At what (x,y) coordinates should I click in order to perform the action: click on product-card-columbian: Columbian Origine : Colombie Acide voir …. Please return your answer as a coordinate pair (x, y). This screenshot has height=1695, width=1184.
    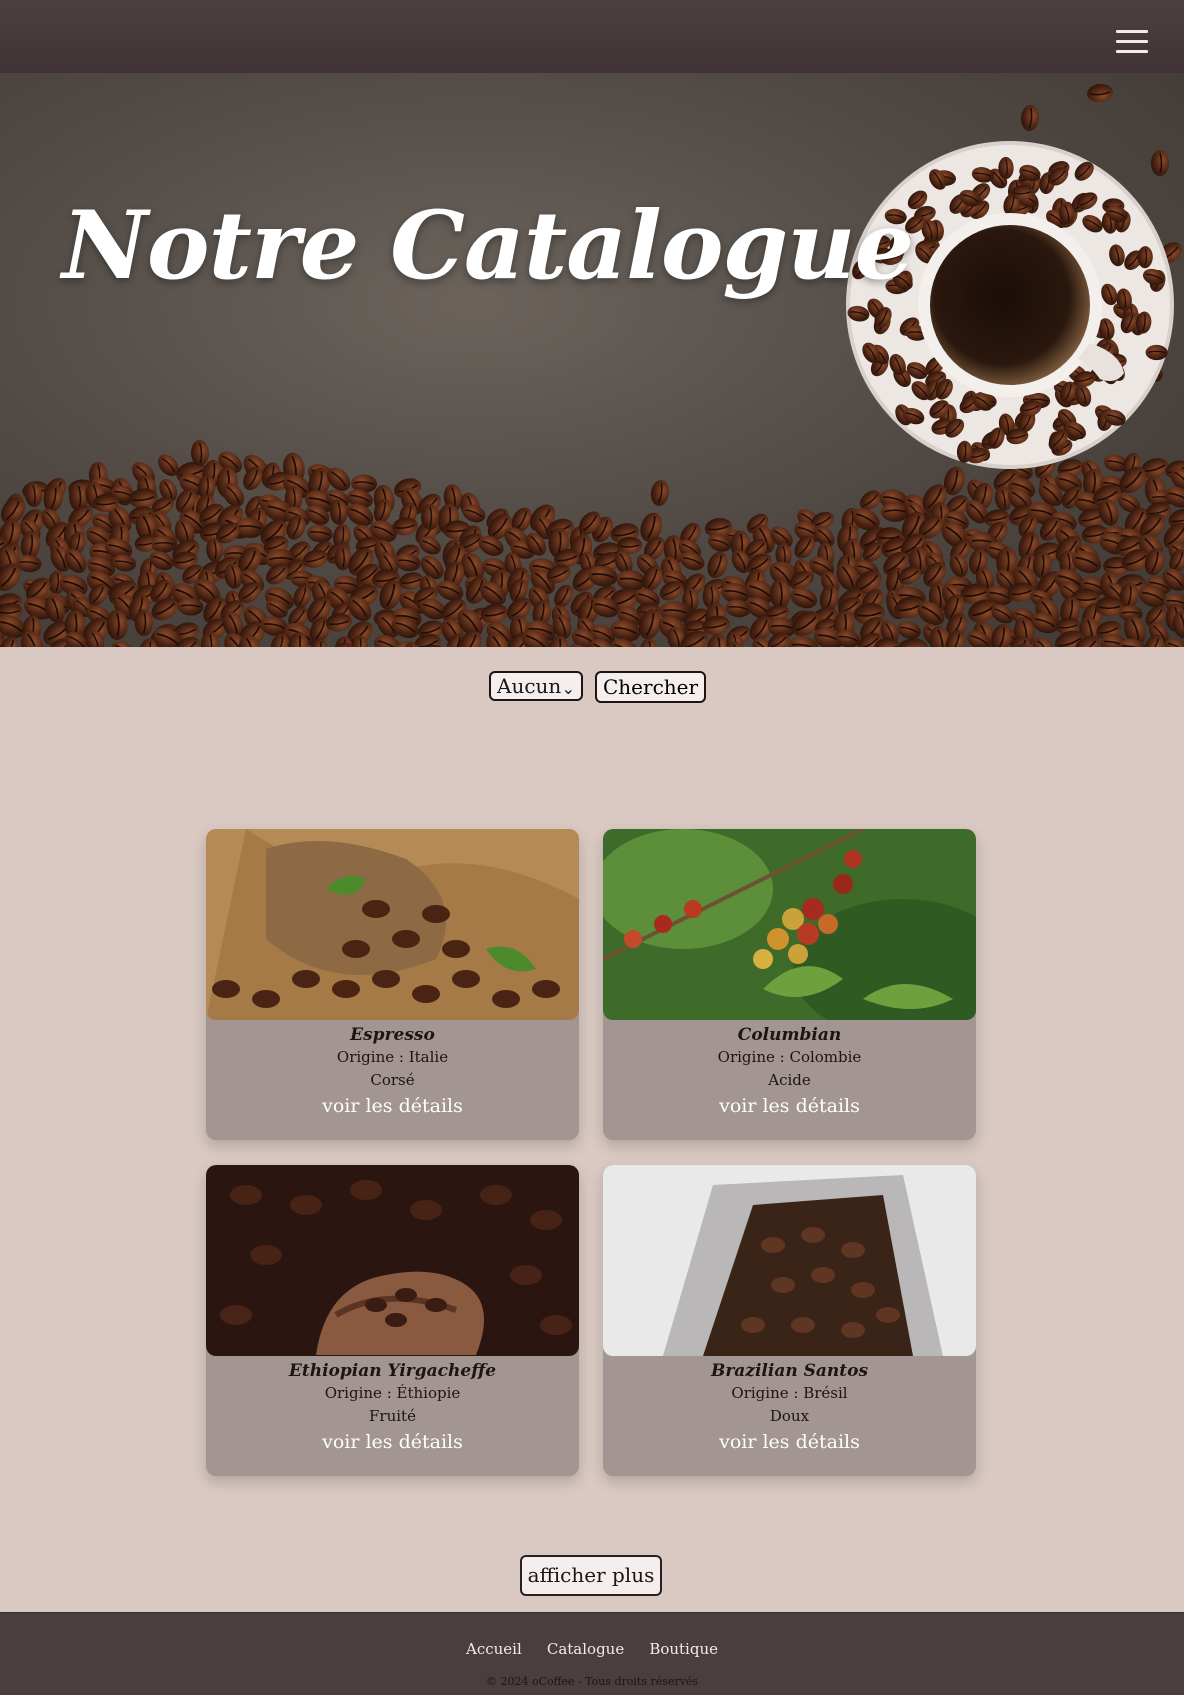
    Looking at the image, I should click on (789, 984).